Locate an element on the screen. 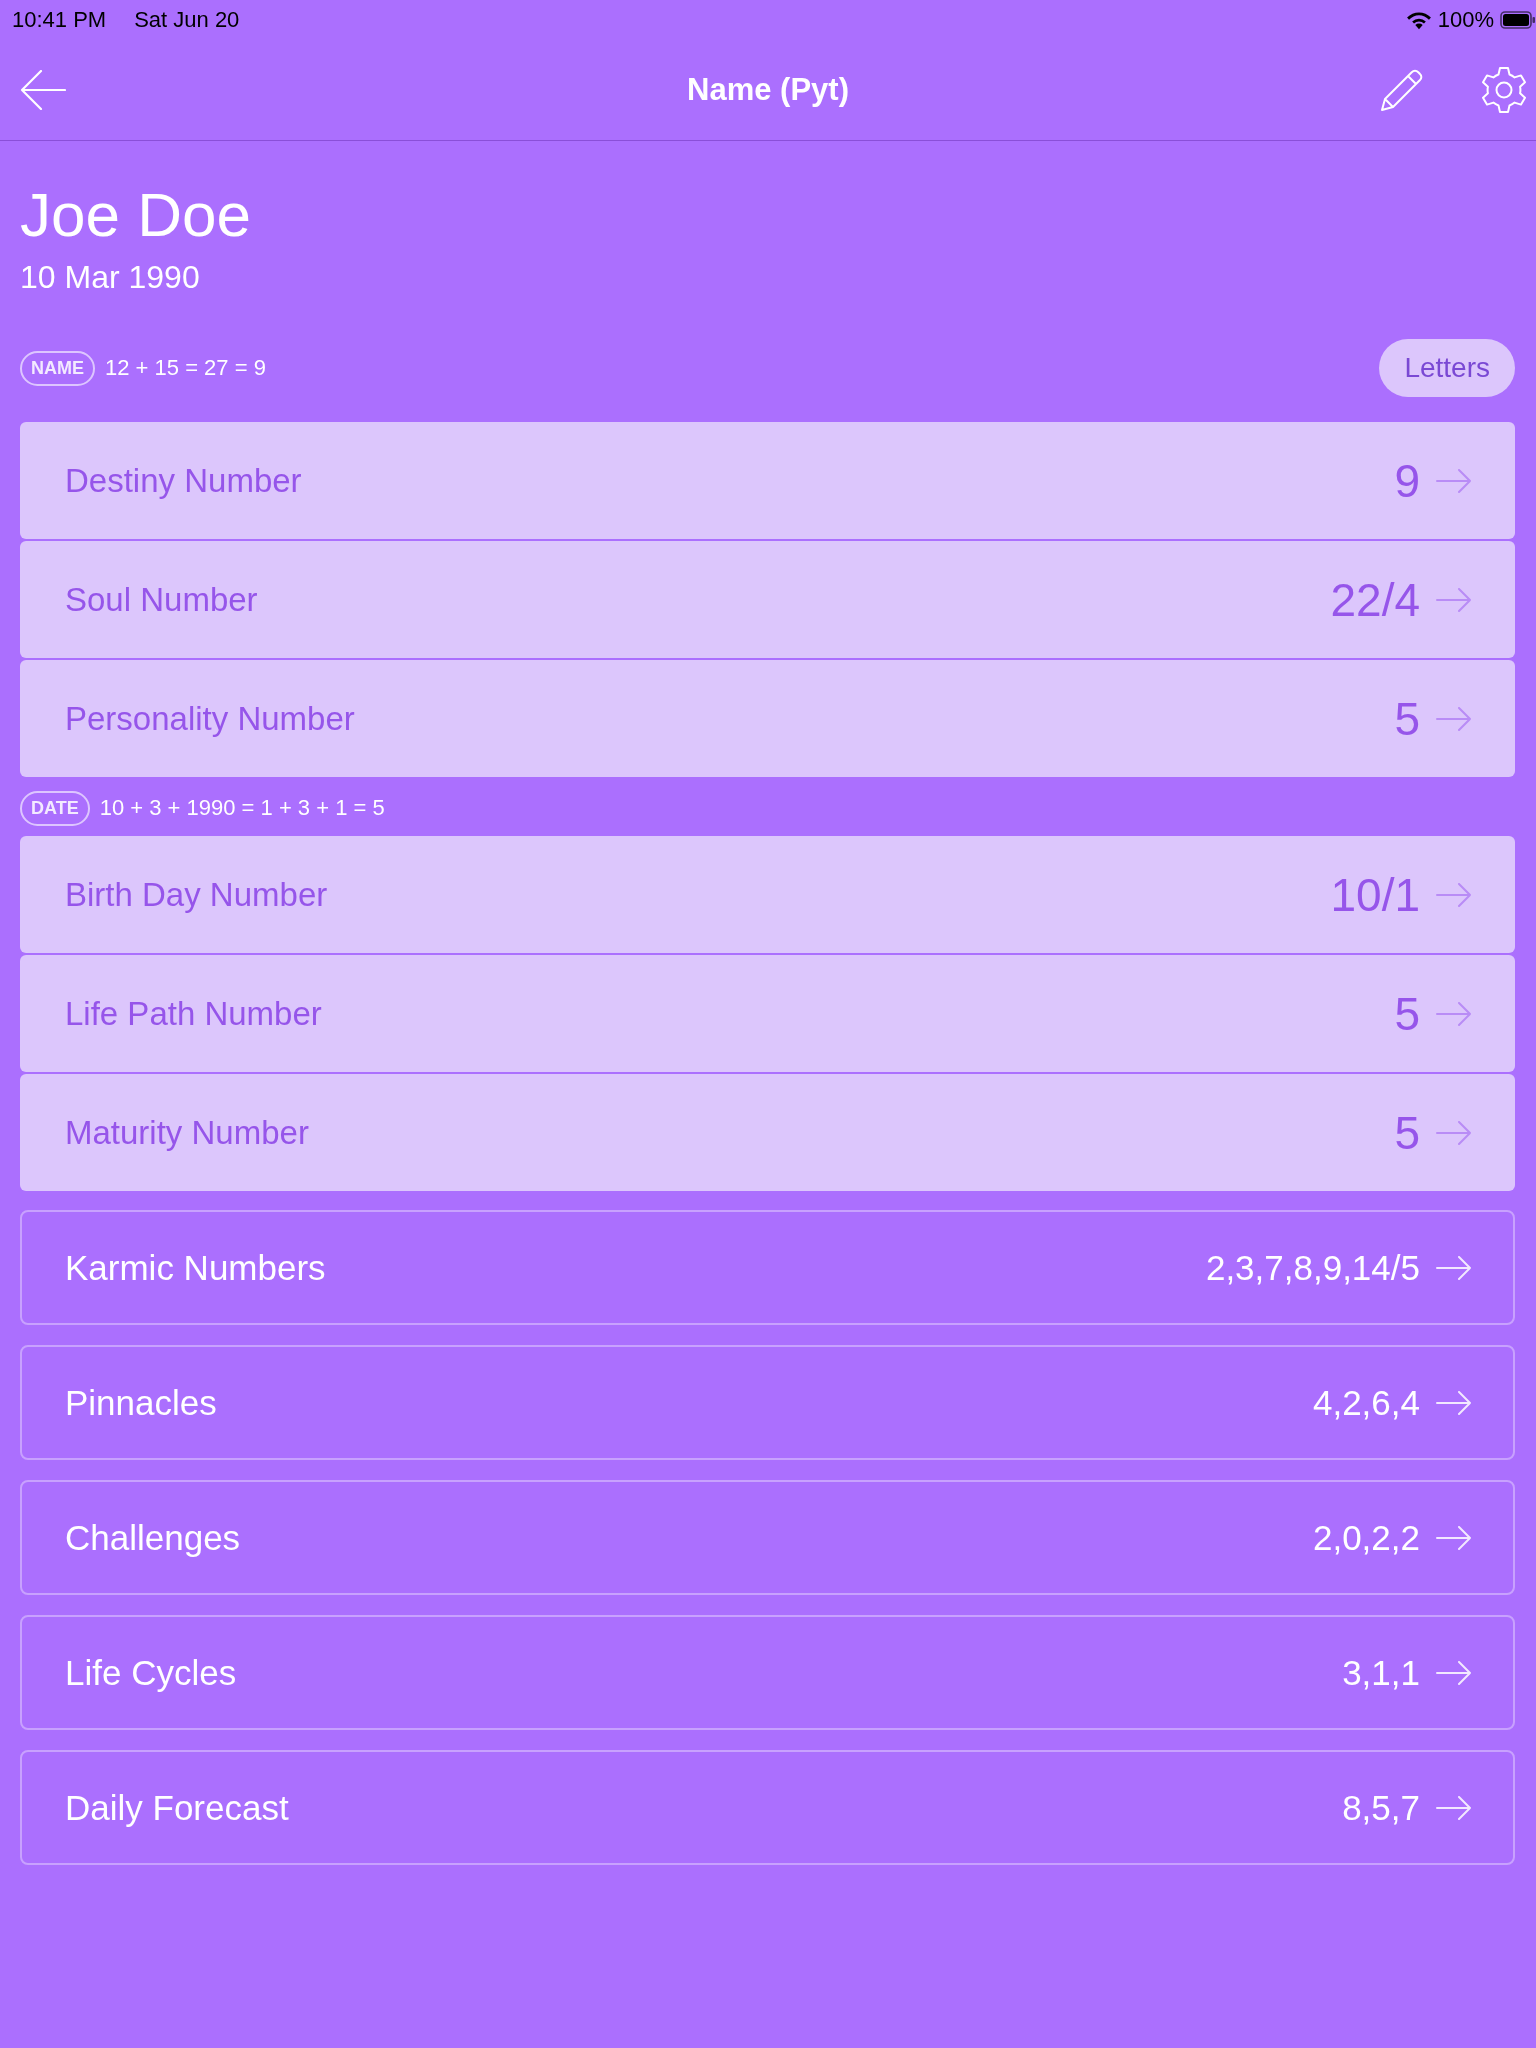 Image resolution: width=1536 pixels, height=2048 pixels. edit-button is located at coordinates (1402, 90).